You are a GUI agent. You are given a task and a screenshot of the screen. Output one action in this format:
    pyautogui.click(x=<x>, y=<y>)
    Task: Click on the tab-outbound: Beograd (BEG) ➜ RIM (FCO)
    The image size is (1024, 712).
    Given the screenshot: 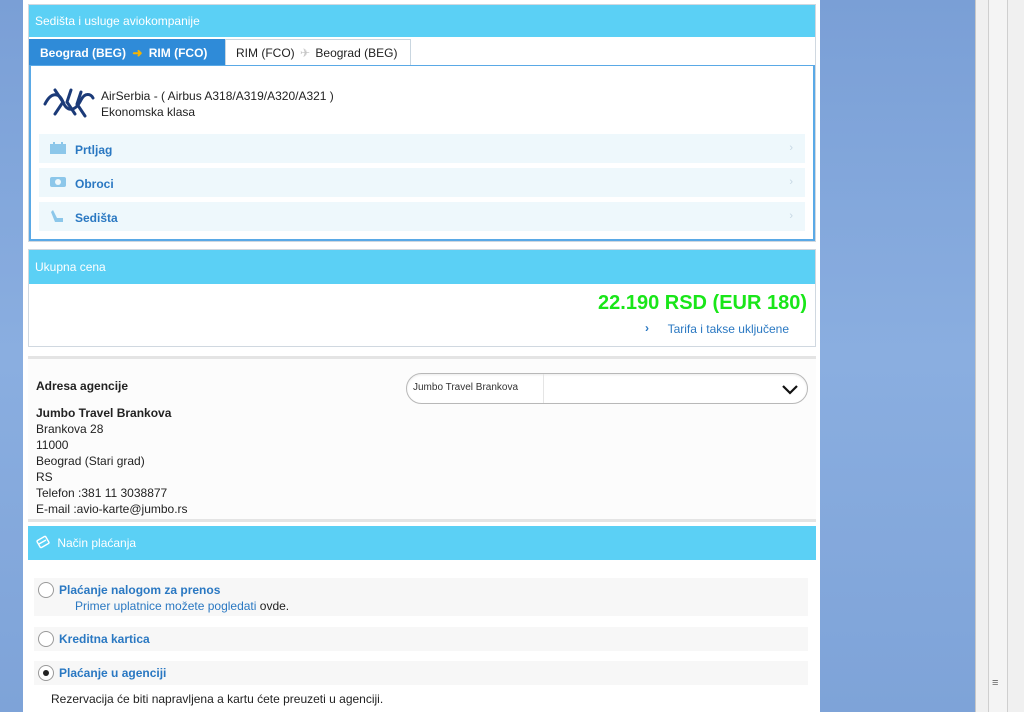 What is the action you would take?
    pyautogui.click(x=127, y=52)
    